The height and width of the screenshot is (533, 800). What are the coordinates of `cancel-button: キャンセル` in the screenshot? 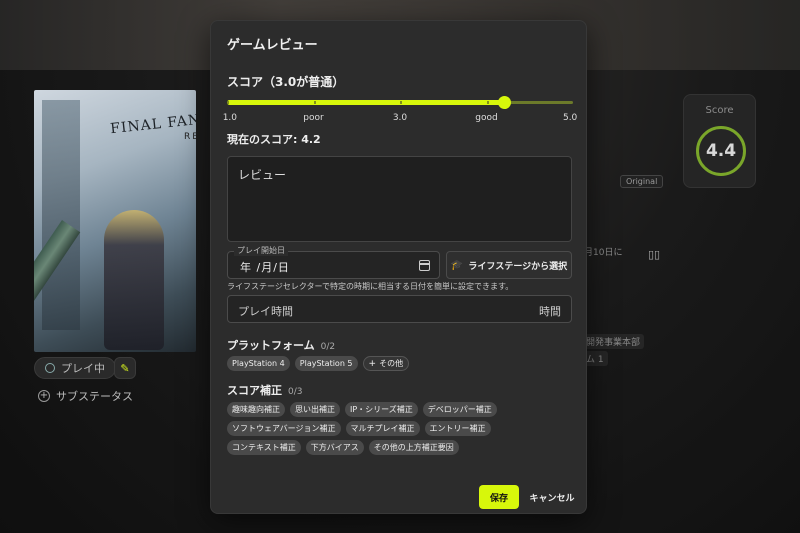 It's located at (552, 497).